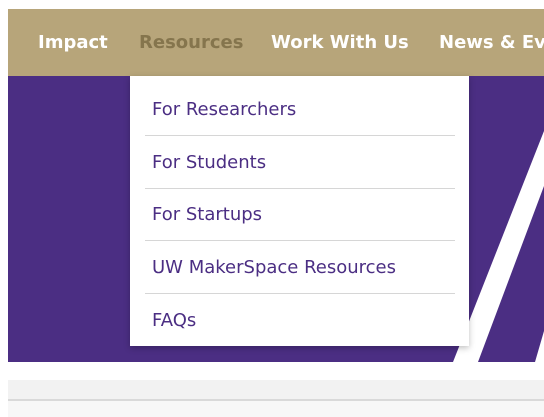 The width and height of the screenshot is (544, 417). What do you see at coordinates (276, 371) in the screenshot?
I see `content-gap` at bounding box center [276, 371].